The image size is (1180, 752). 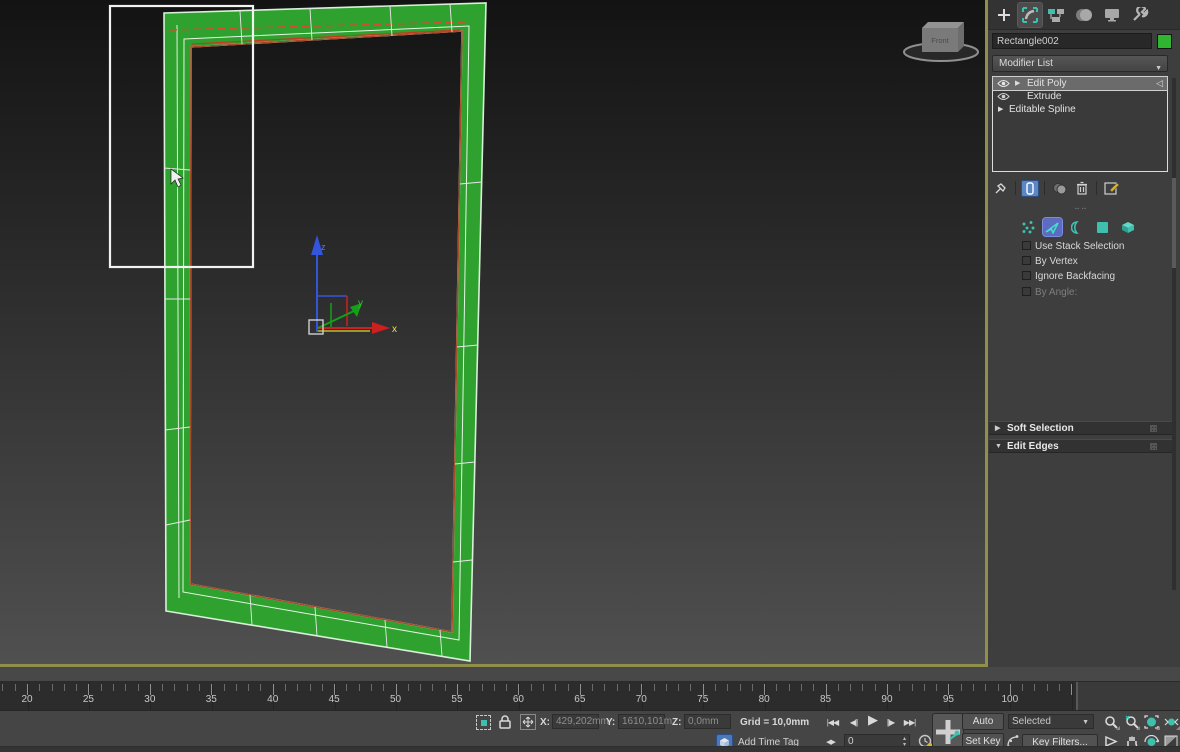 I want to click on z-coord-field: 0,0mm, so click(x=707, y=721).